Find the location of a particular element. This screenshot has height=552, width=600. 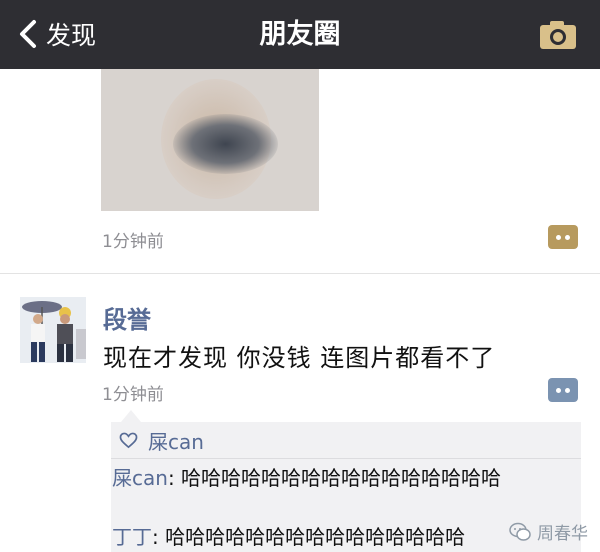

comment-item: 屎can: 哈哈哈哈哈哈哈哈哈哈哈哈哈哈哈哈 is located at coordinates (342, 478).